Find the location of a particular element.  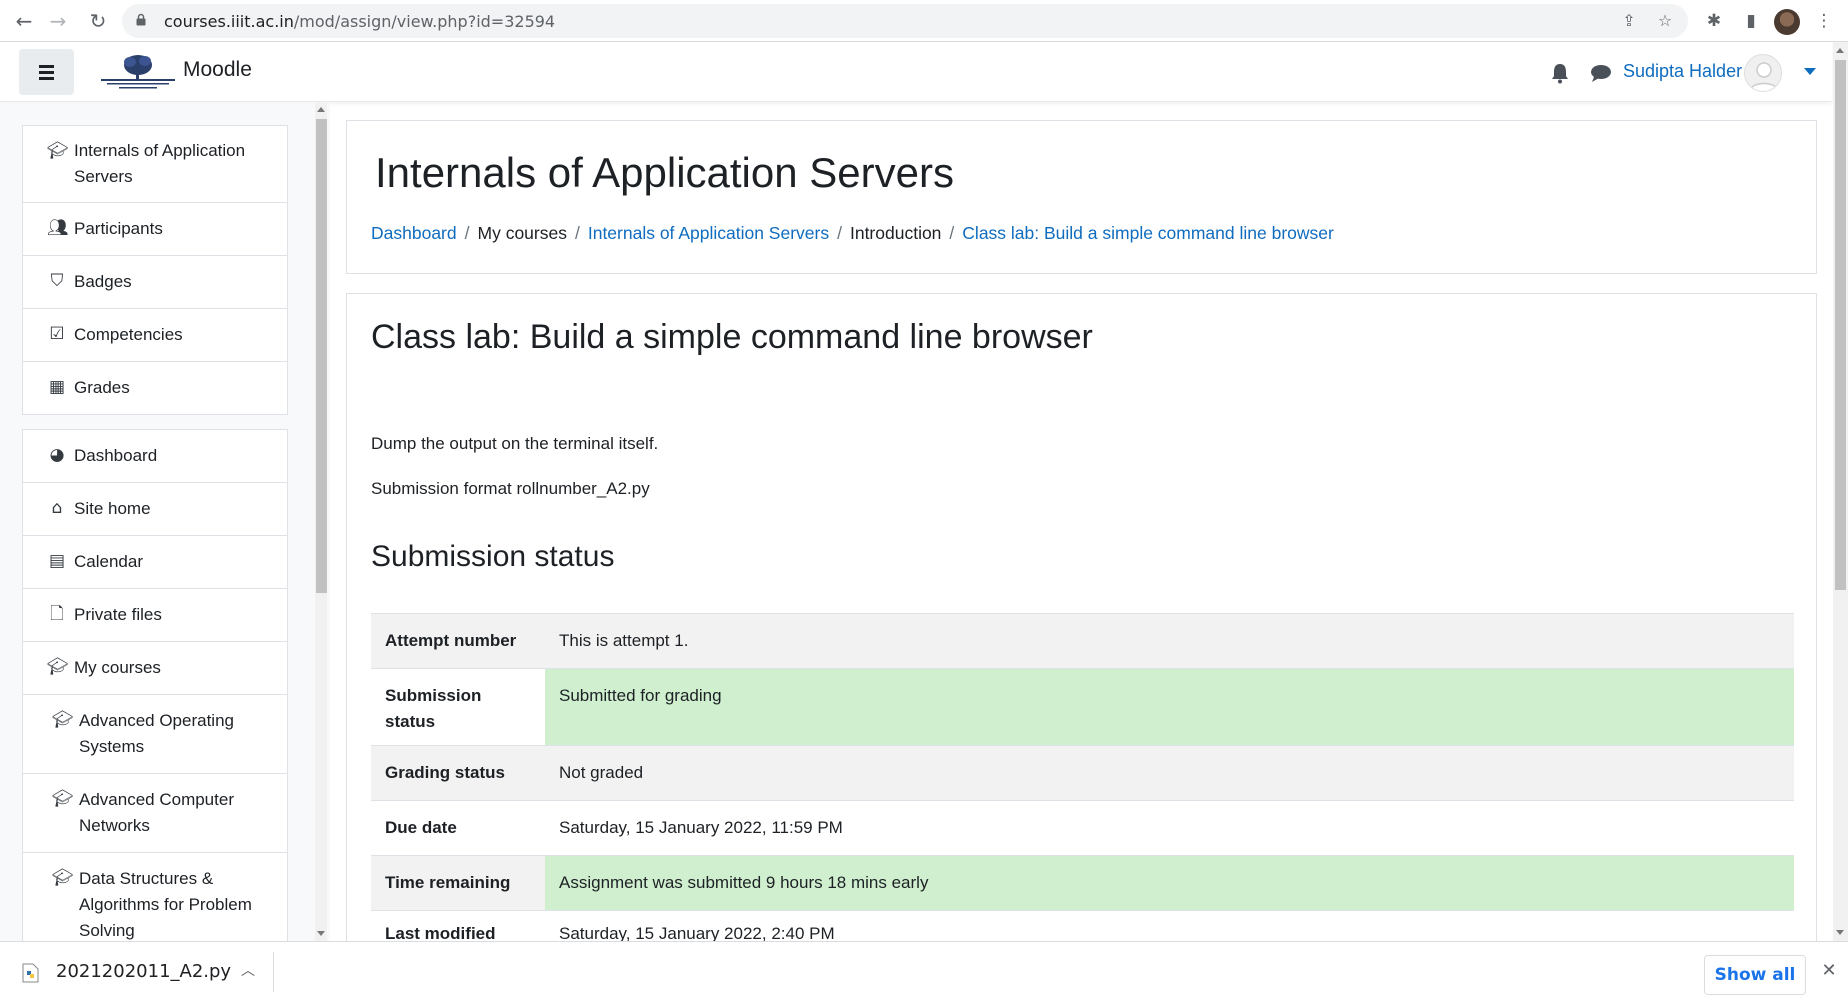

download-file-name: 2021202011_A2.py is located at coordinates (143, 971).